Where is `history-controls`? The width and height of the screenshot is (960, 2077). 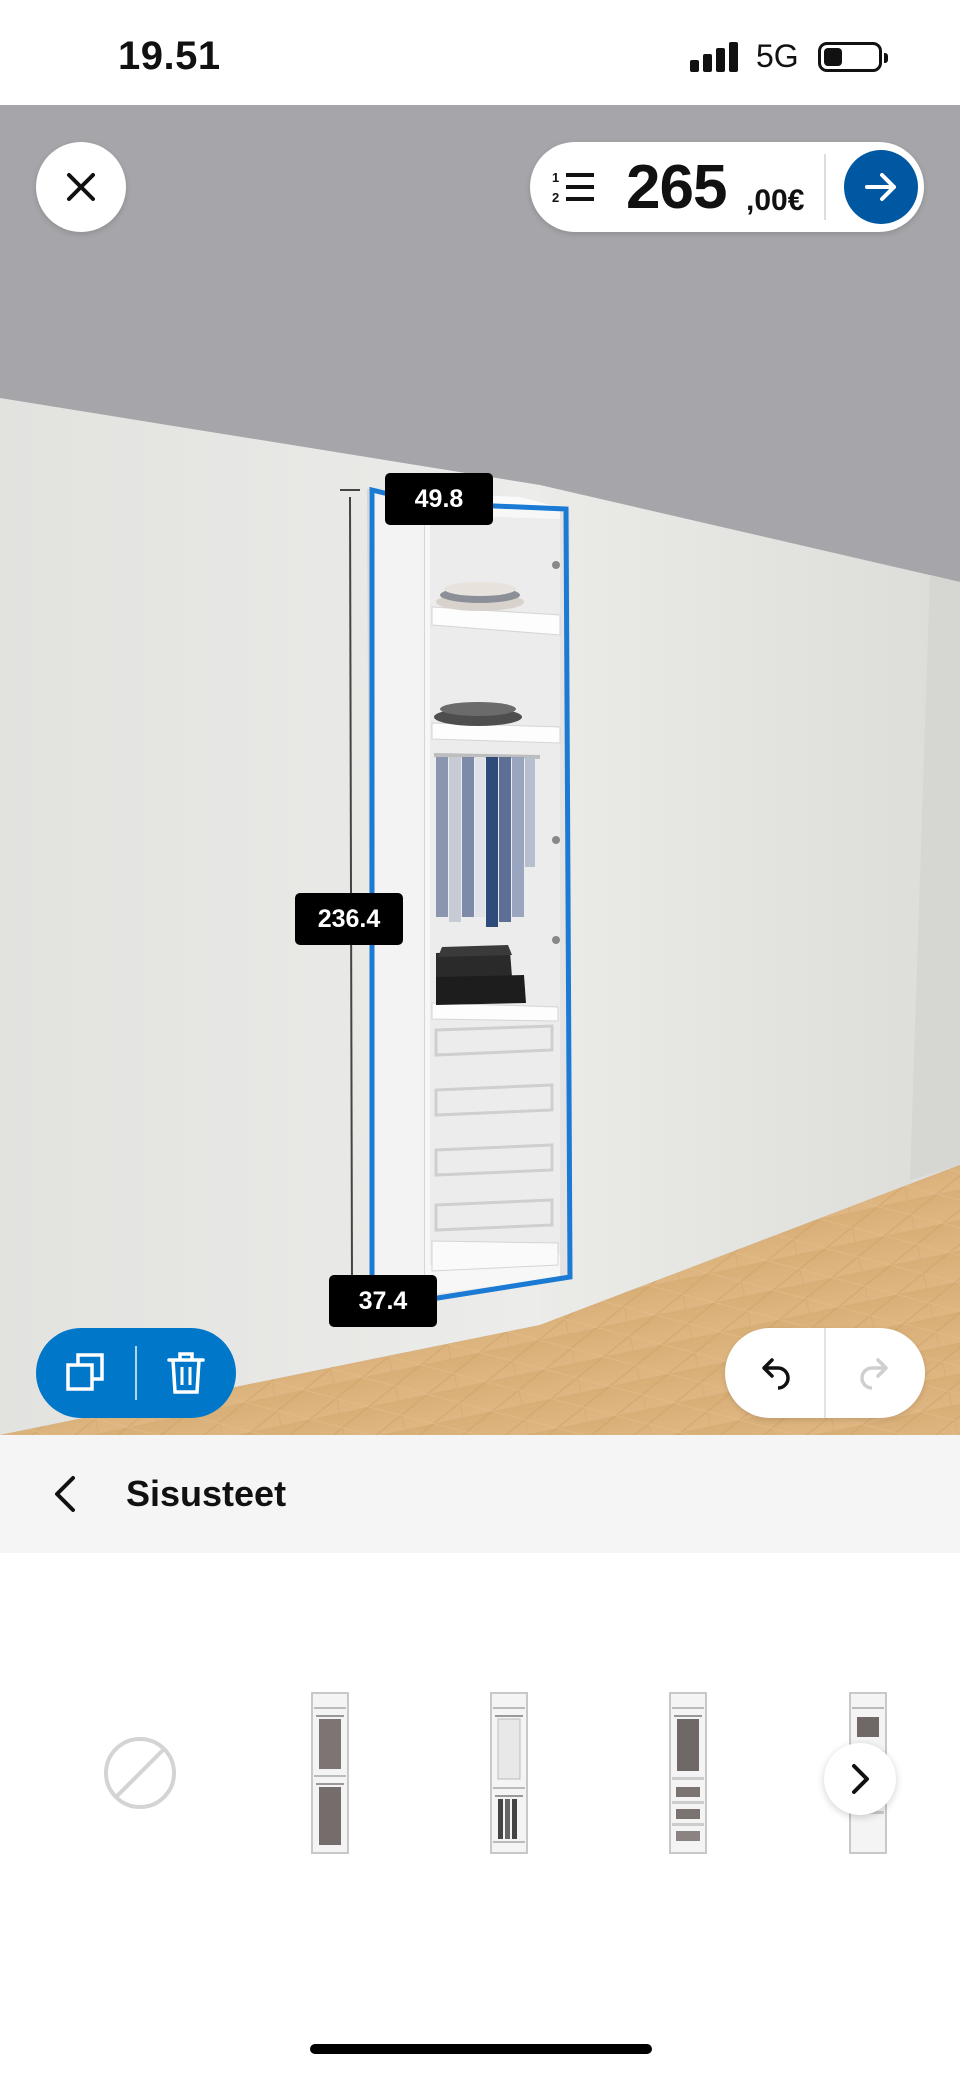
history-controls is located at coordinates (825, 1373).